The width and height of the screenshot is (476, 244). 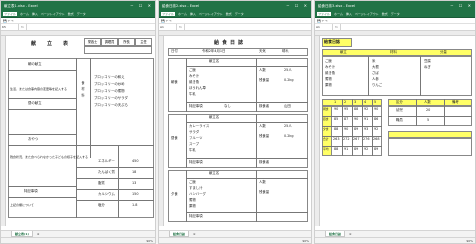 What do you see at coordinates (336, 119) in the screenshot?
I see `grid-cell: 85` at bounding box center [336, 119].